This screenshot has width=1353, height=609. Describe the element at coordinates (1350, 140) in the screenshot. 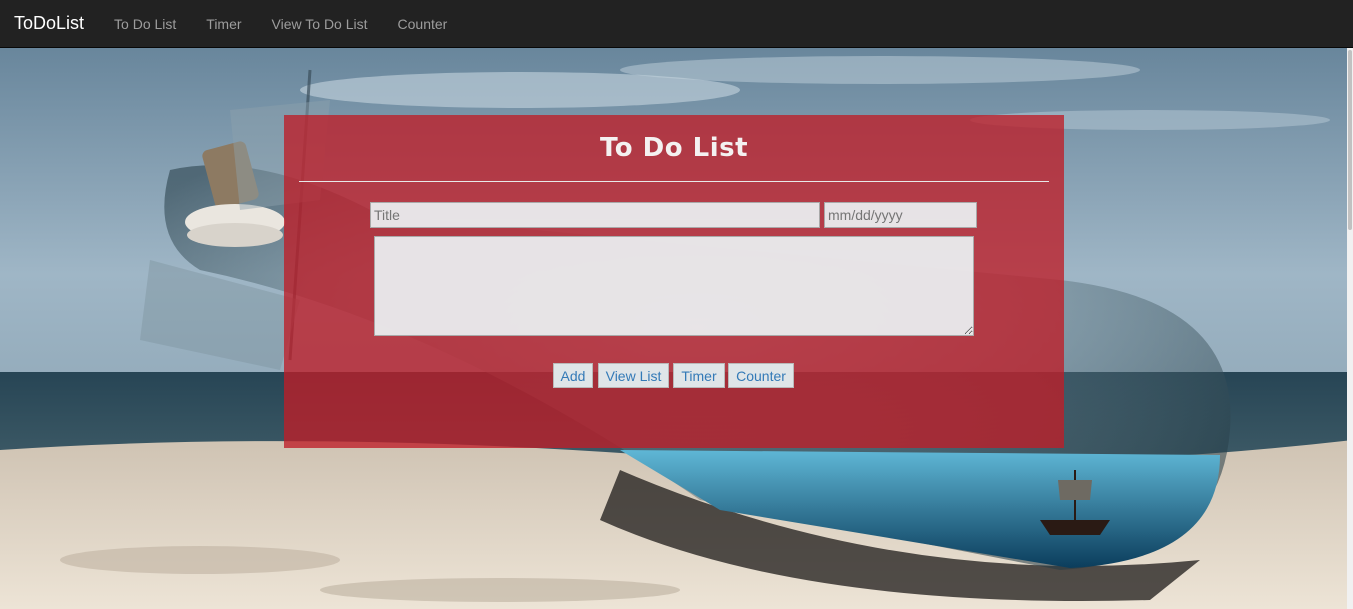

I see `scrollbar-thumb` at that location.